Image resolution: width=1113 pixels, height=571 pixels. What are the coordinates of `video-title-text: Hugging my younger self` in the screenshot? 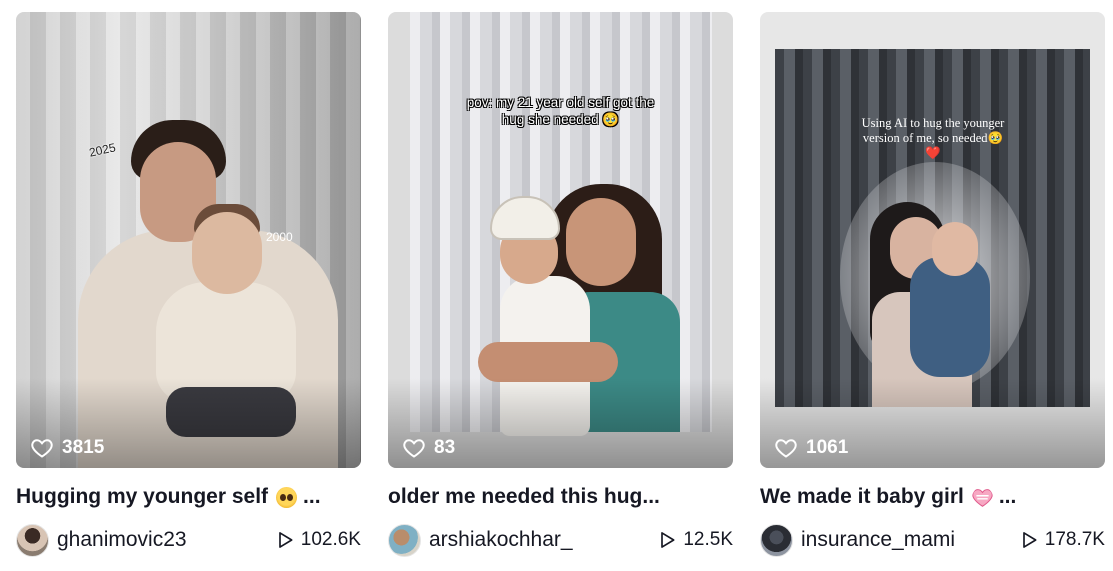 It's located at (142, 496).